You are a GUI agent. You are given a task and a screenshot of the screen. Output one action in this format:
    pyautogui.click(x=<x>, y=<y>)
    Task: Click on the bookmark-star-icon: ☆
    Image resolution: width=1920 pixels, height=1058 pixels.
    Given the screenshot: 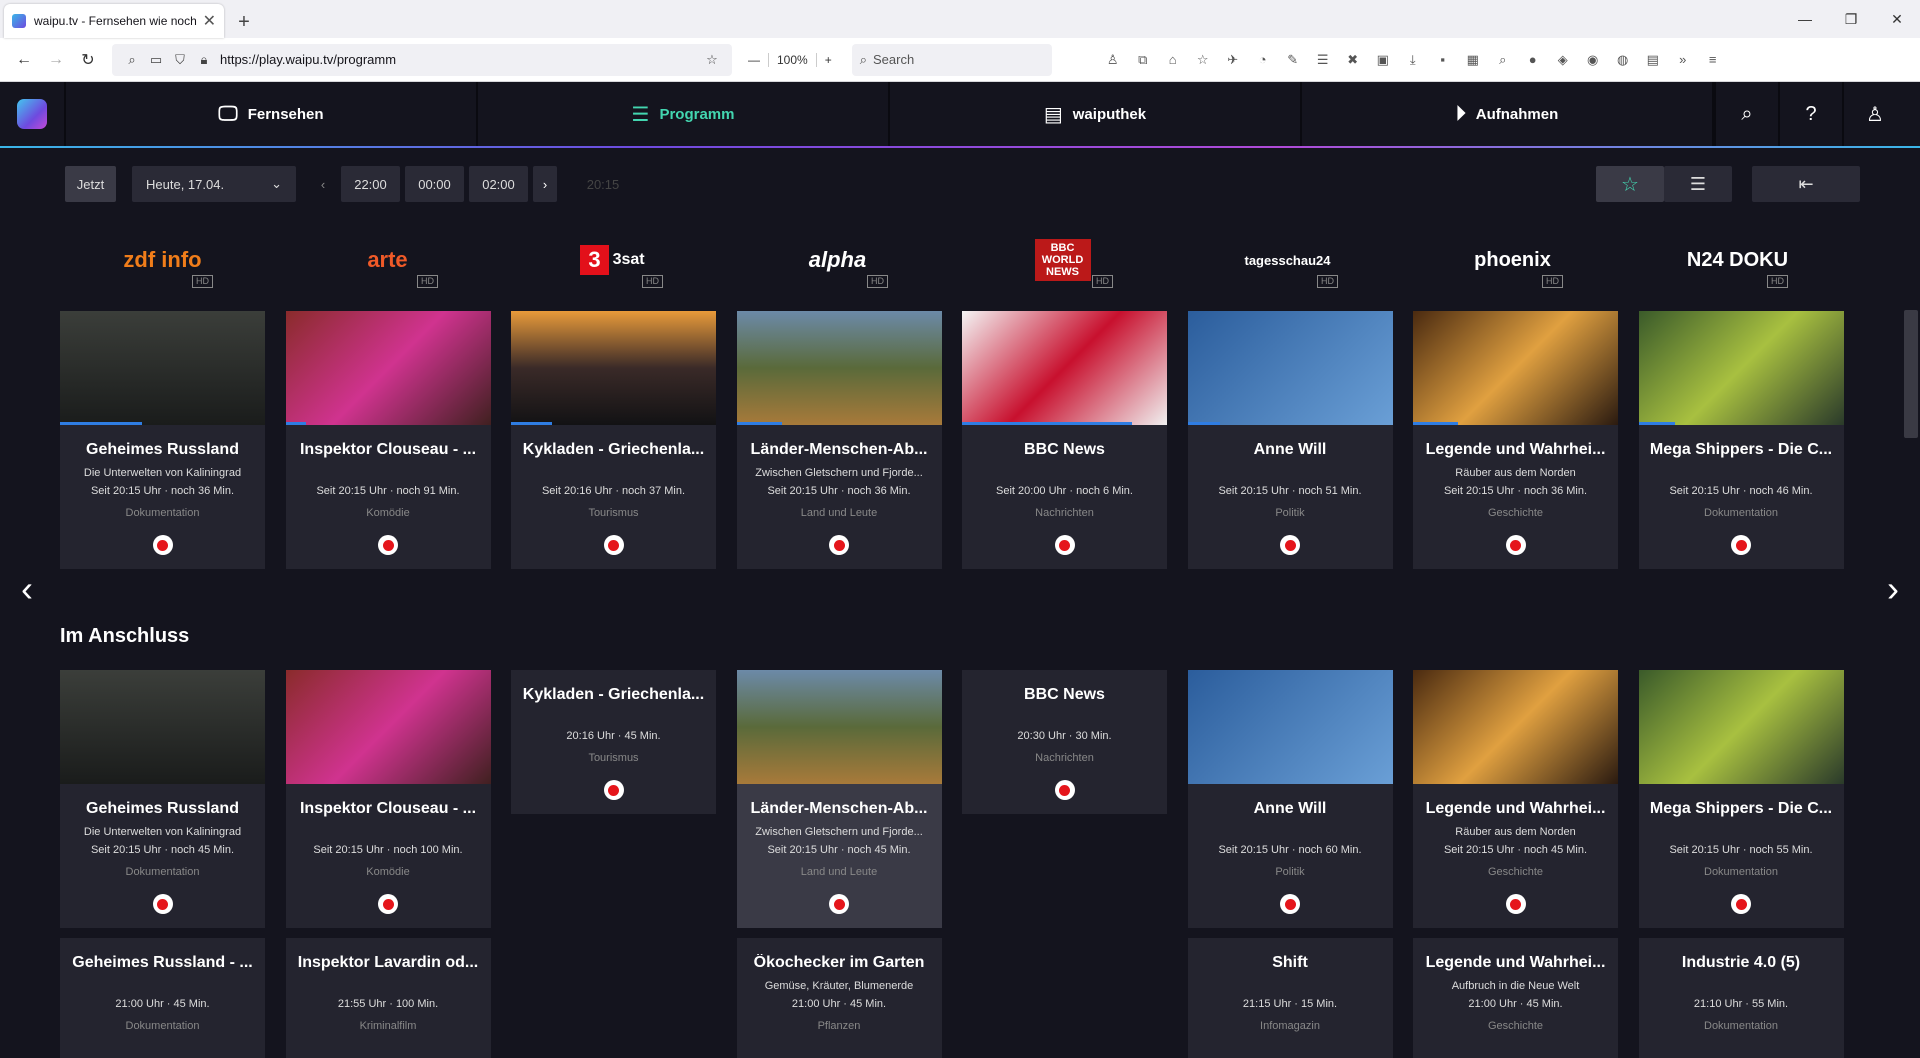 What is the action you would take?
    pyautogui.click(x=712, y=60)
    